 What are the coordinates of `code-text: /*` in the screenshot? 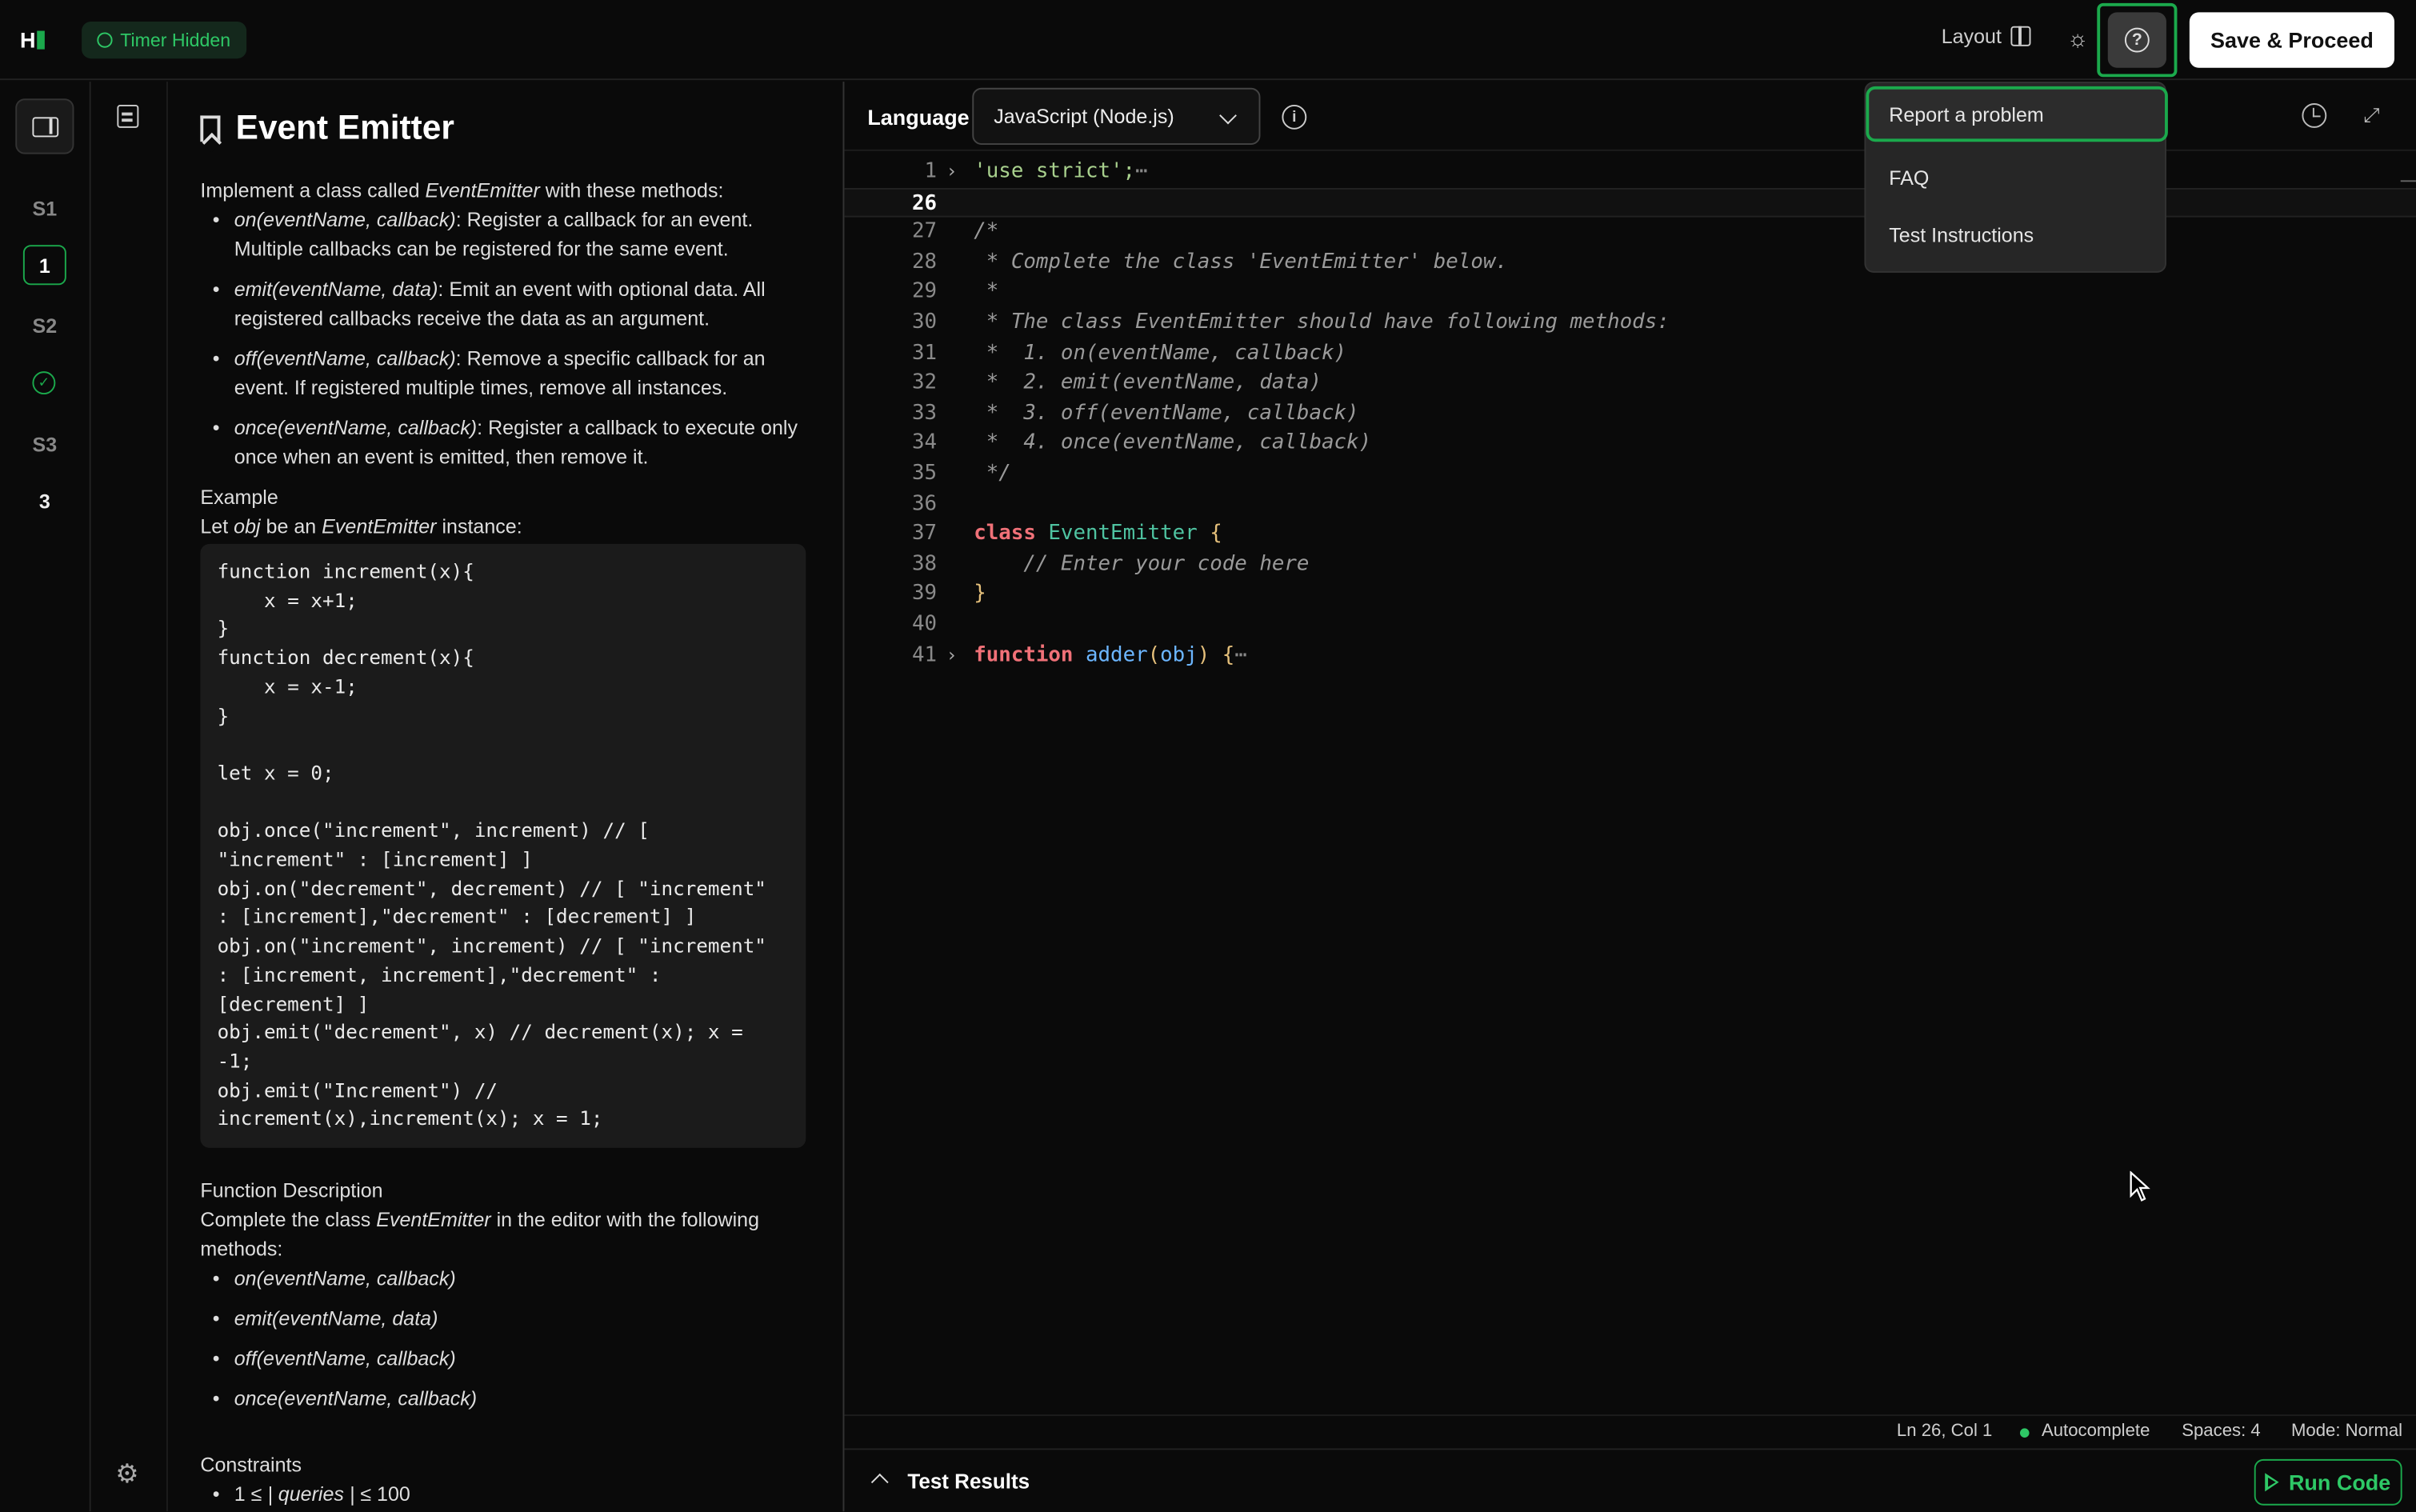 It's located at (986, 233).